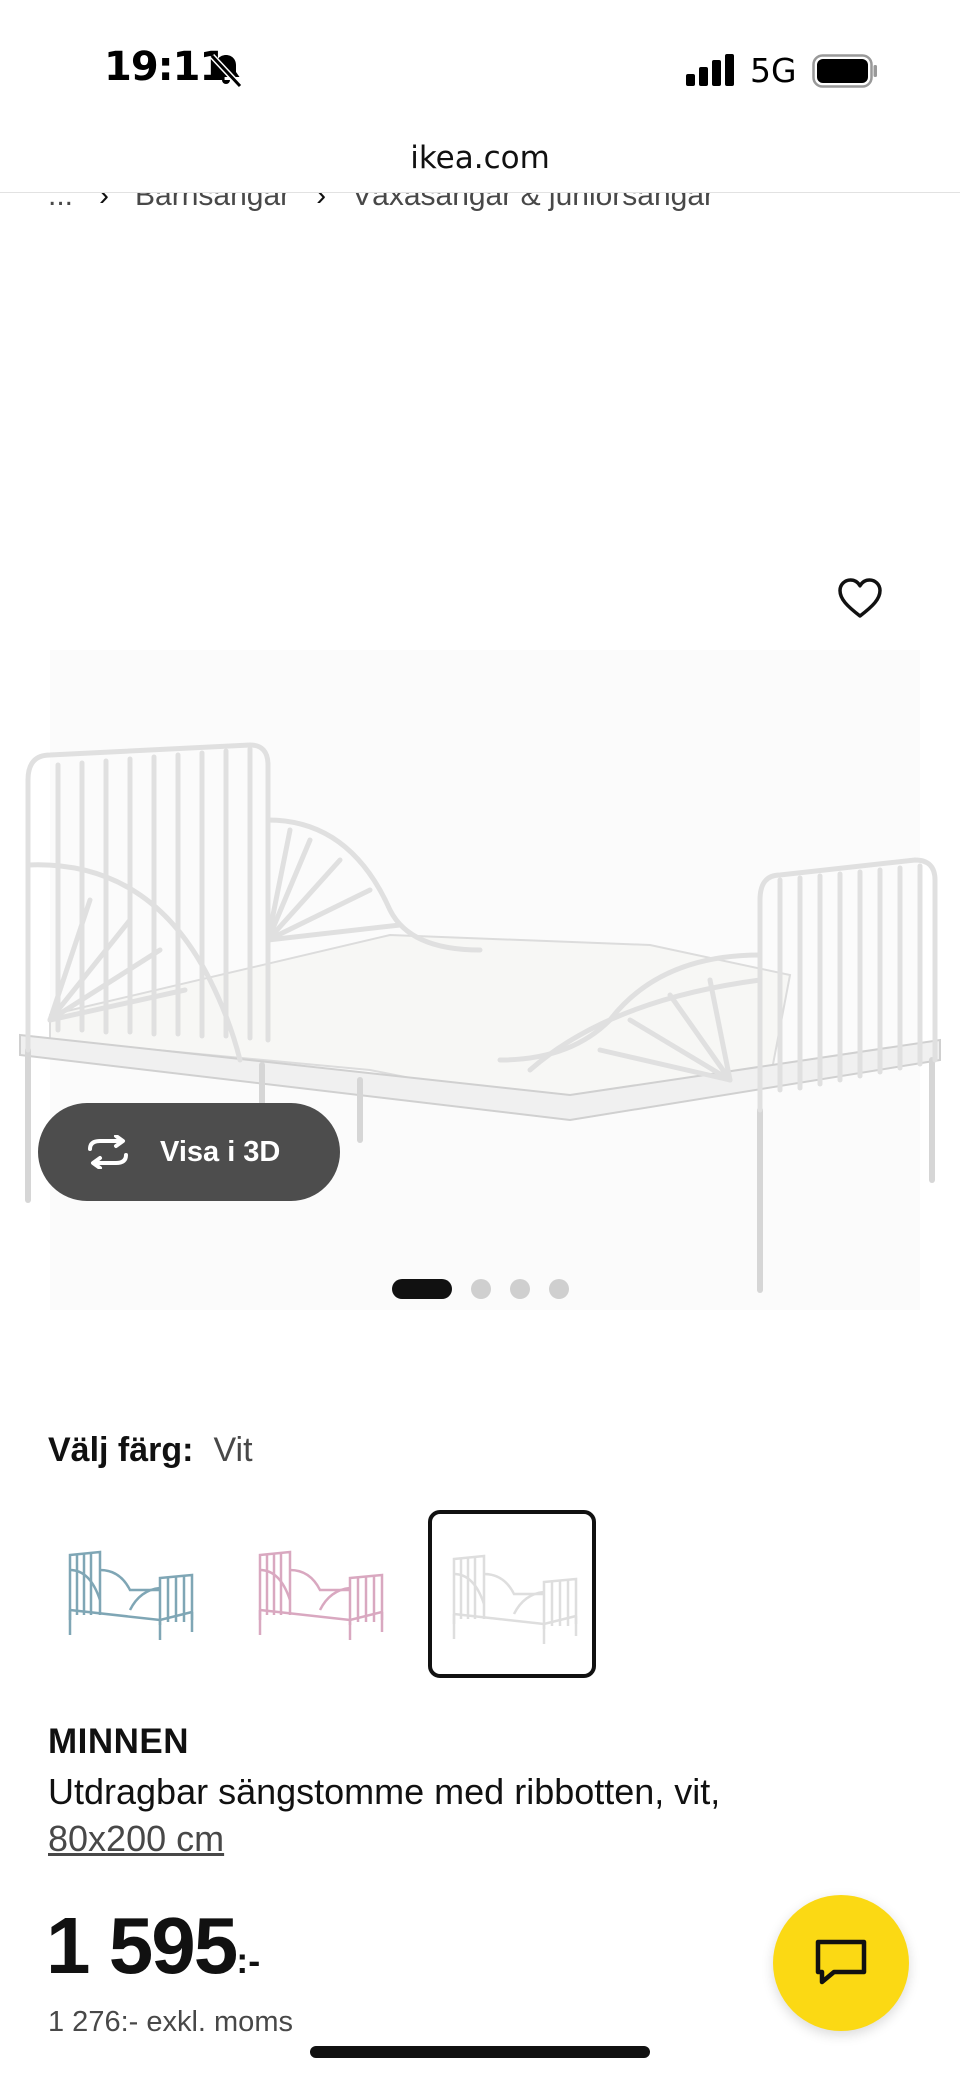  I want to click on color-swatch-white, so click(512, 1594).